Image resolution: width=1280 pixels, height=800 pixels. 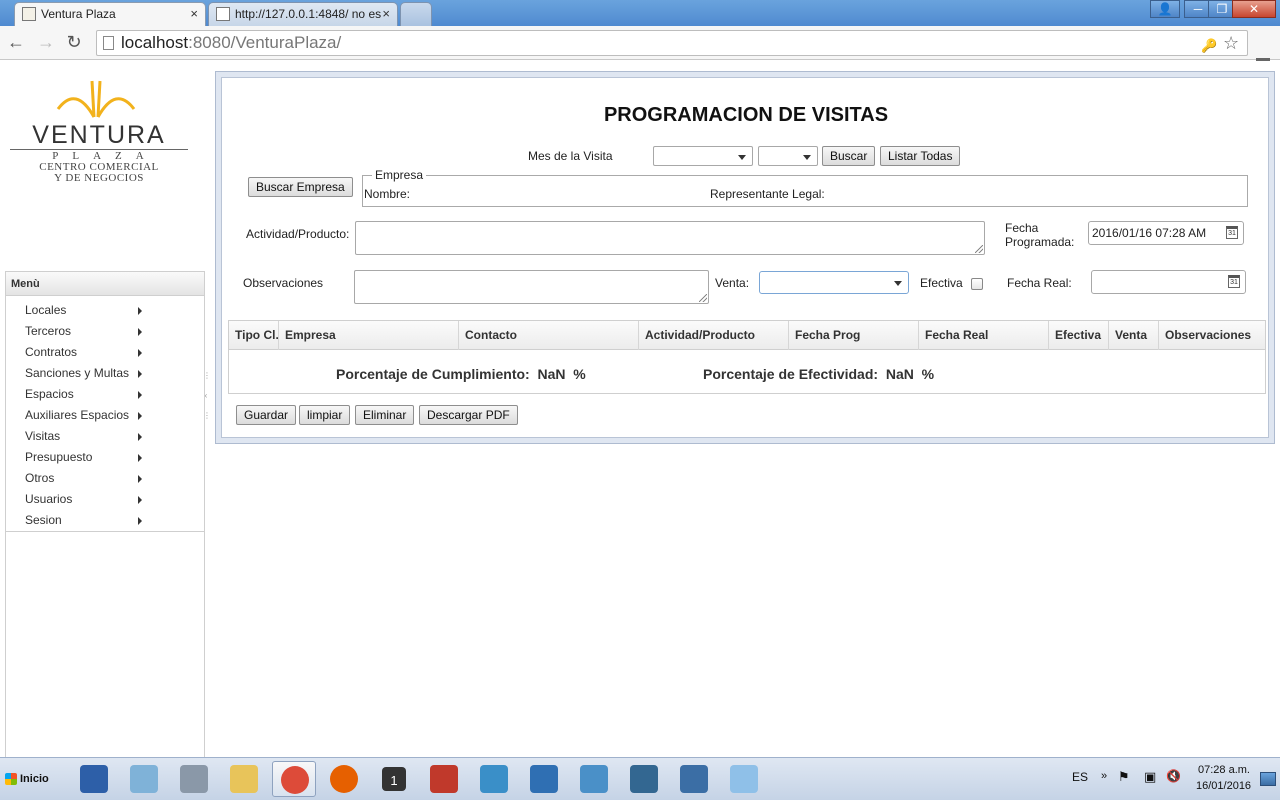 What do you see at coordinates (105, 331) in the screenshot?
I see `menu-item-terceros: Terceros` at bounding box center [105, 331].